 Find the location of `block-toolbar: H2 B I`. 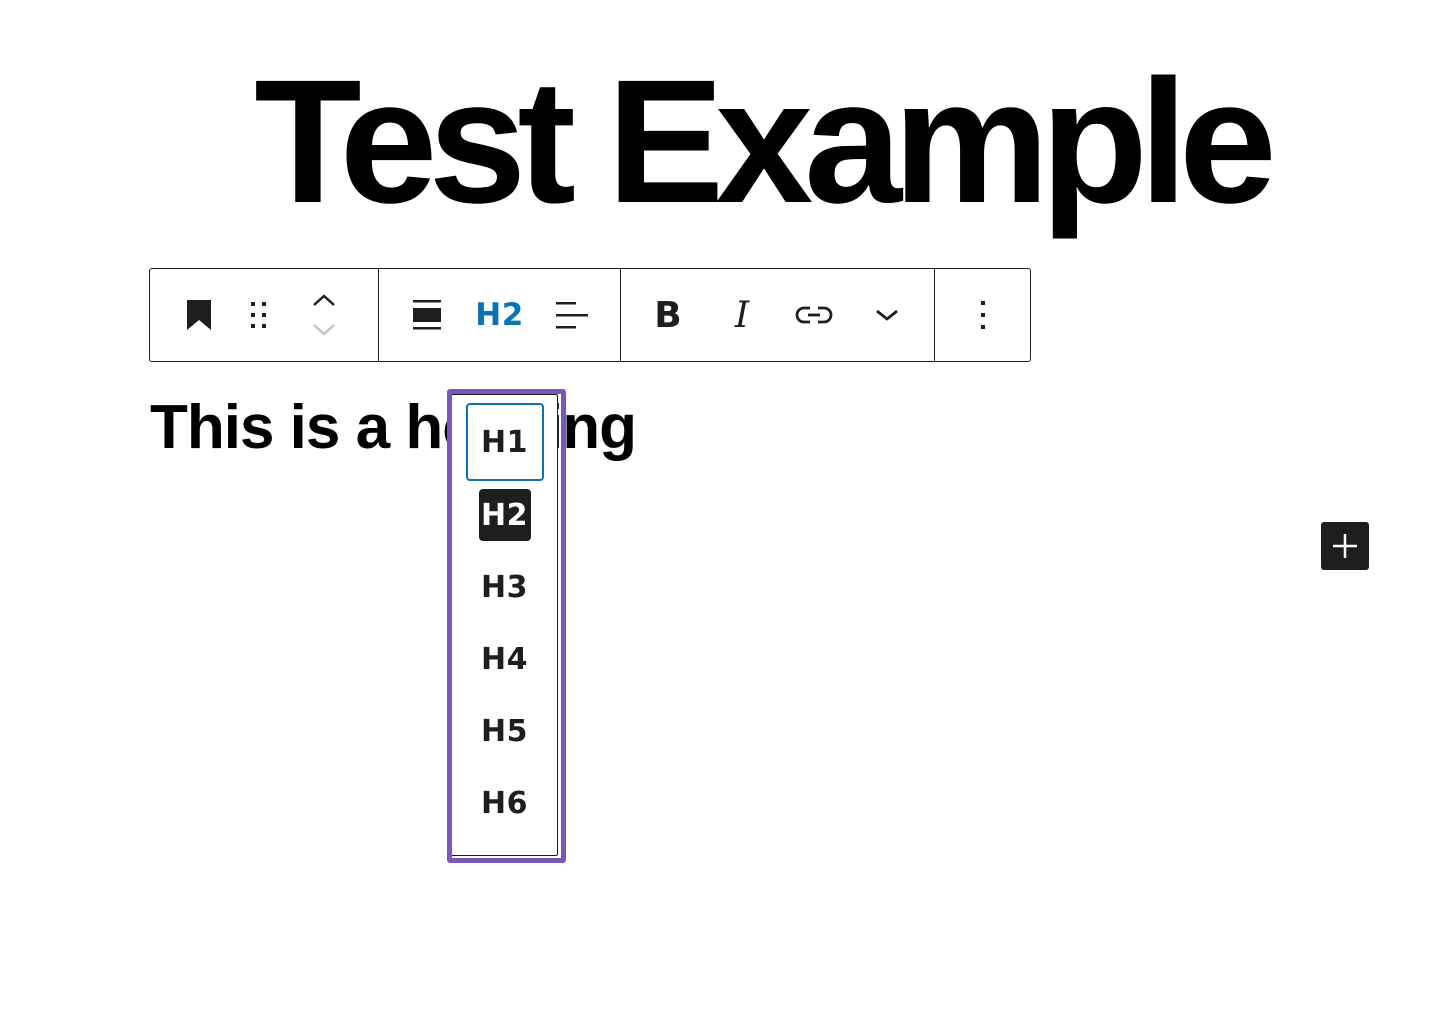

block-toolbar: H2 B I is located at coordinates (590, 315).